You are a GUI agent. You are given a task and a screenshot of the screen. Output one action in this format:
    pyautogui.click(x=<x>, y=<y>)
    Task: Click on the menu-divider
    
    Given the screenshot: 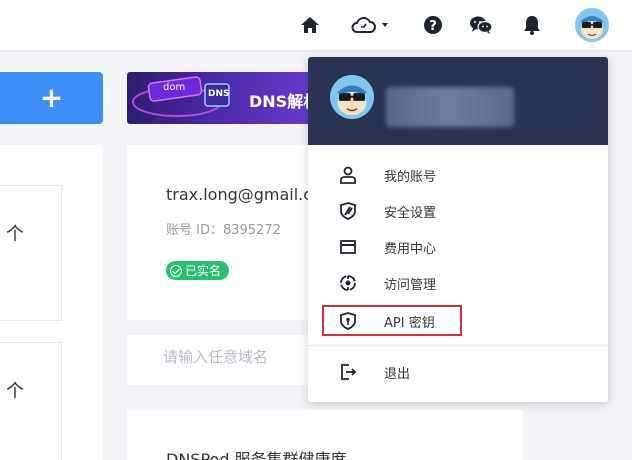 What is the action you would take?
    pyautogui.click(x=458, y=345)
    